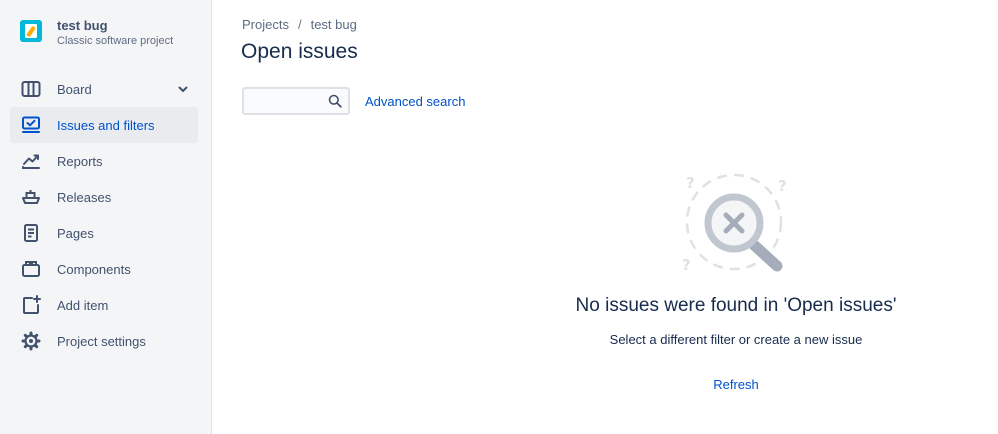  Describe the element at coordinates (80, 161) in the screenshot. I see `sidebar-item-label: Reports` at that location.